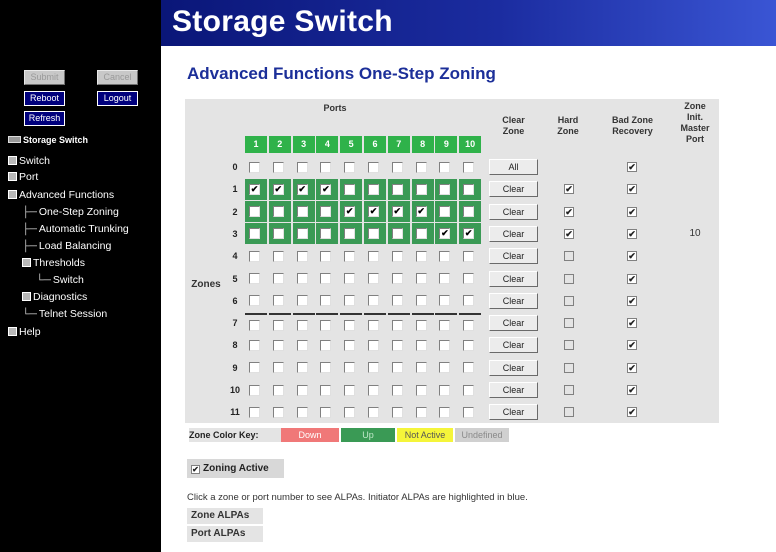  Describe the element at coordinates (445, 189) in the screenshot. I see `zone-1-port-9-checkbox` at that location.